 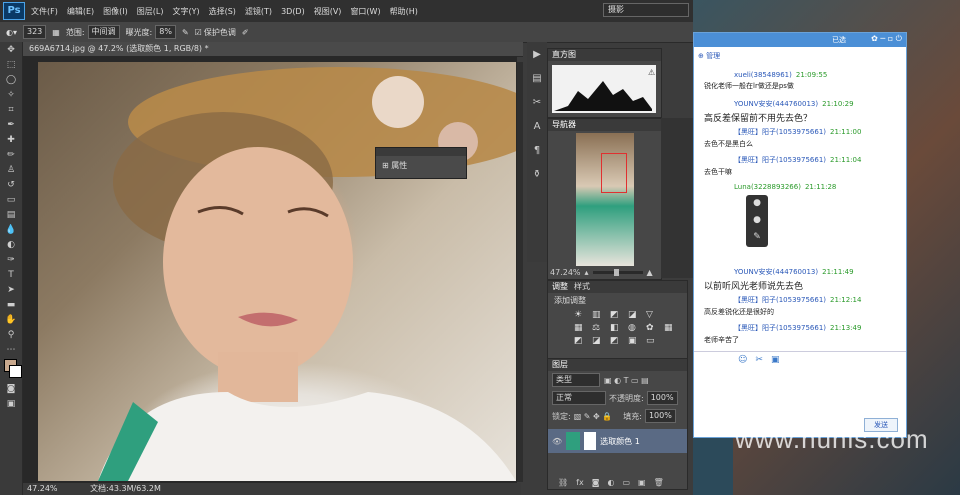 What do you see at coordinates (421, 163) in the screenshot?
I see `properties-float-panel: ⊞ 属性` at bounding box center [421, 163].